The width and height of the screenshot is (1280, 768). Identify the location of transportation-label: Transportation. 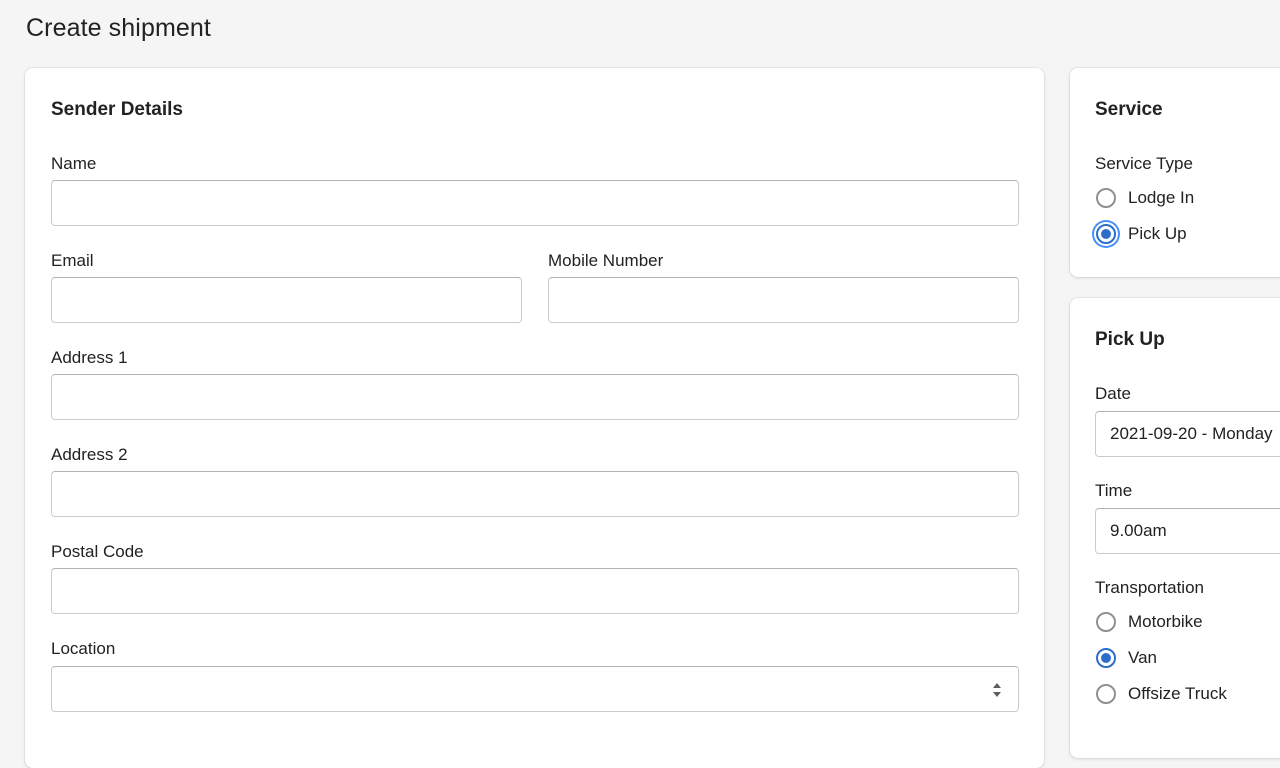
(1149, 587).